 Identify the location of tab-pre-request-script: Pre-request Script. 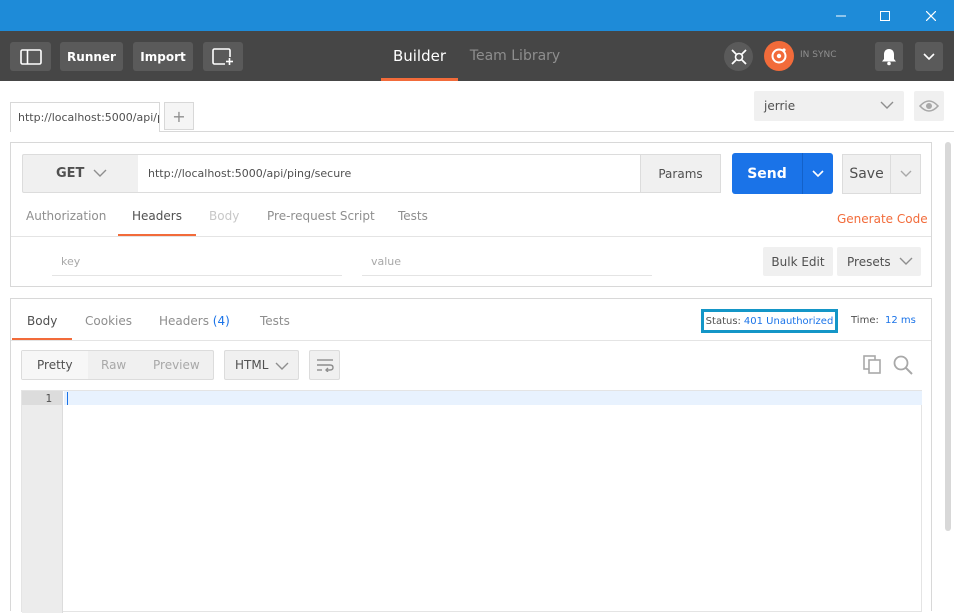
(321, 222).